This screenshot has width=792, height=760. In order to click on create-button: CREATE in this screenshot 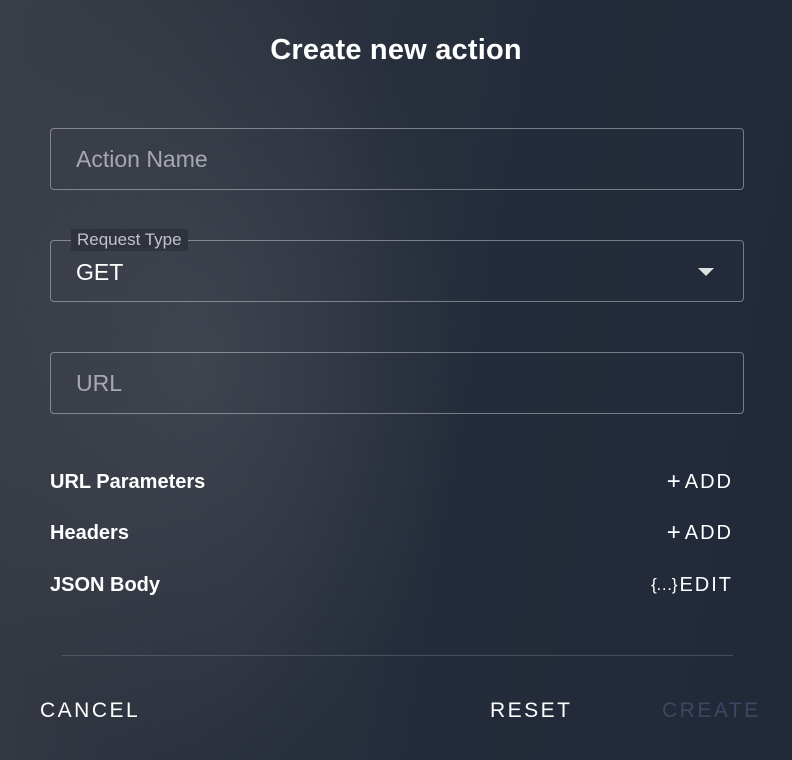, I will do `click(711, 711)`.